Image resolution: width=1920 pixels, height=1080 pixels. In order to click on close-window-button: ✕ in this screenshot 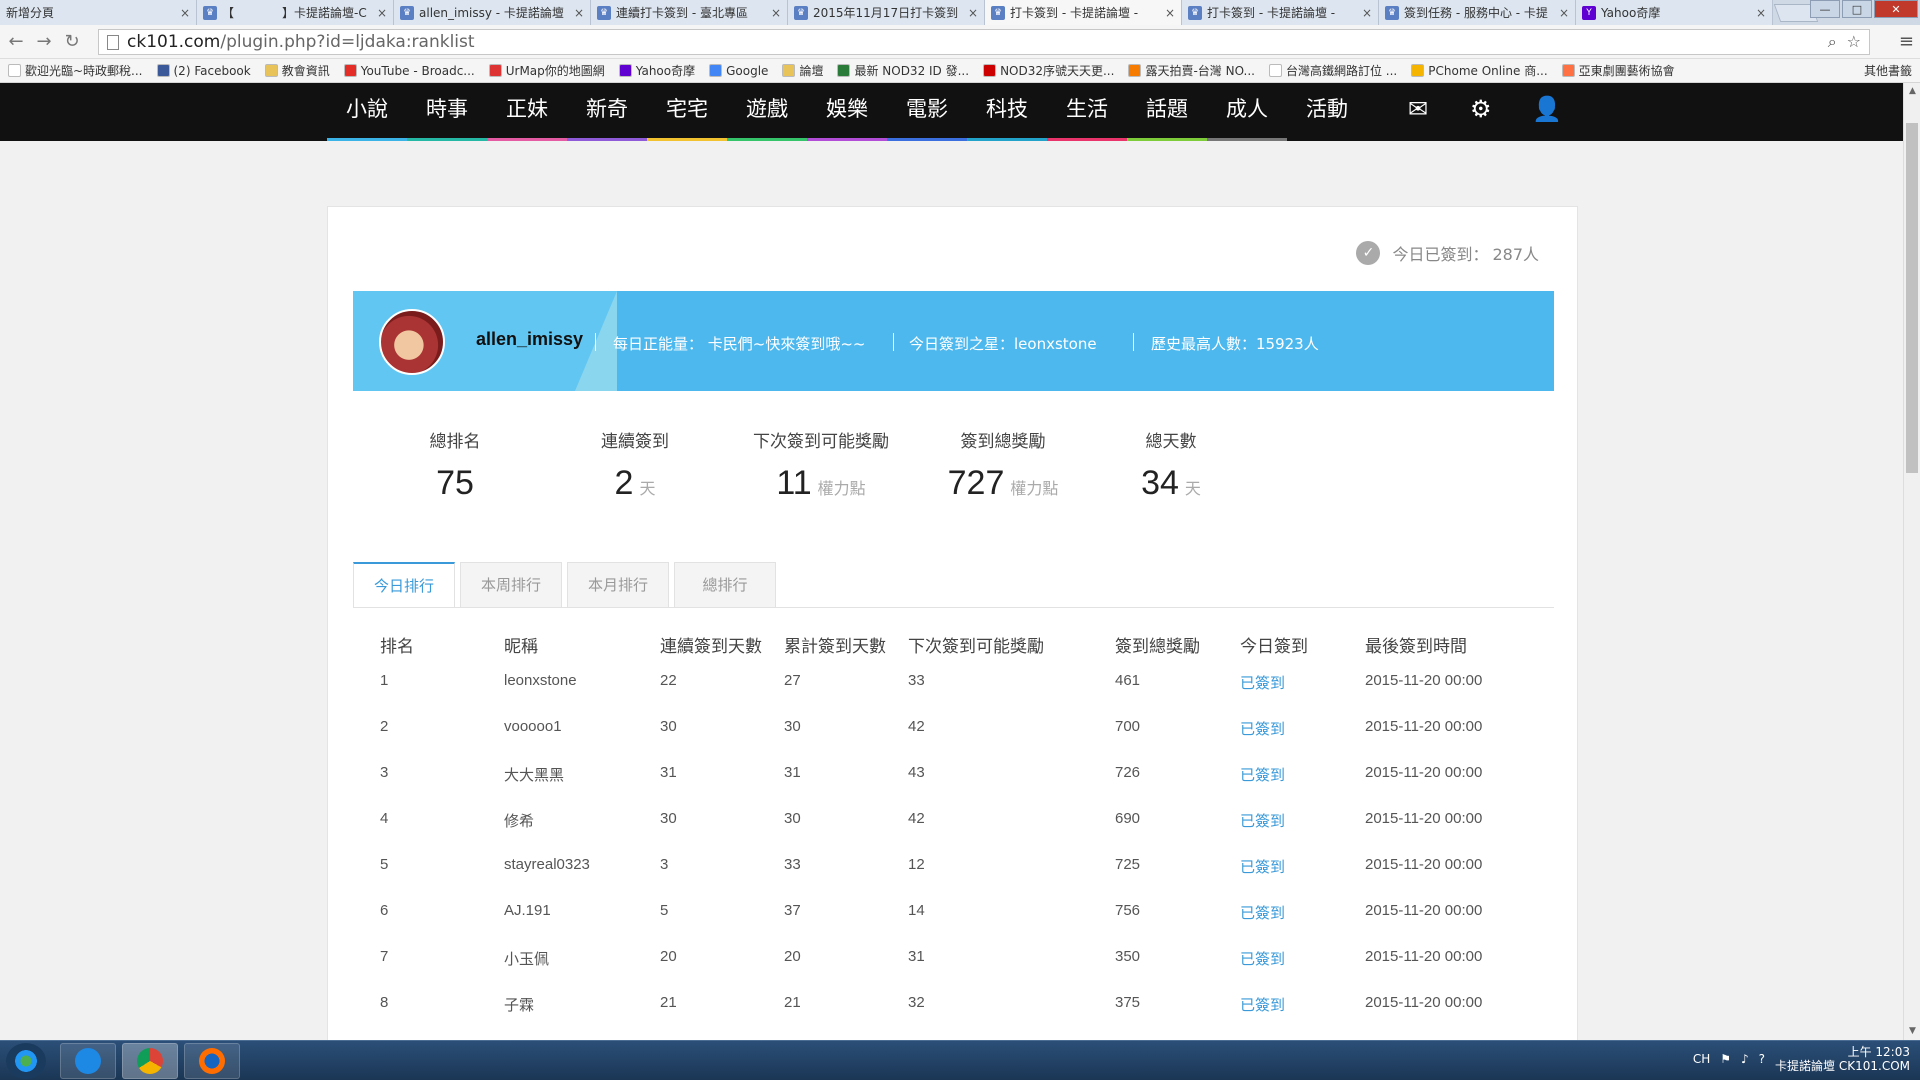, I will do `click(1896, 9)`.